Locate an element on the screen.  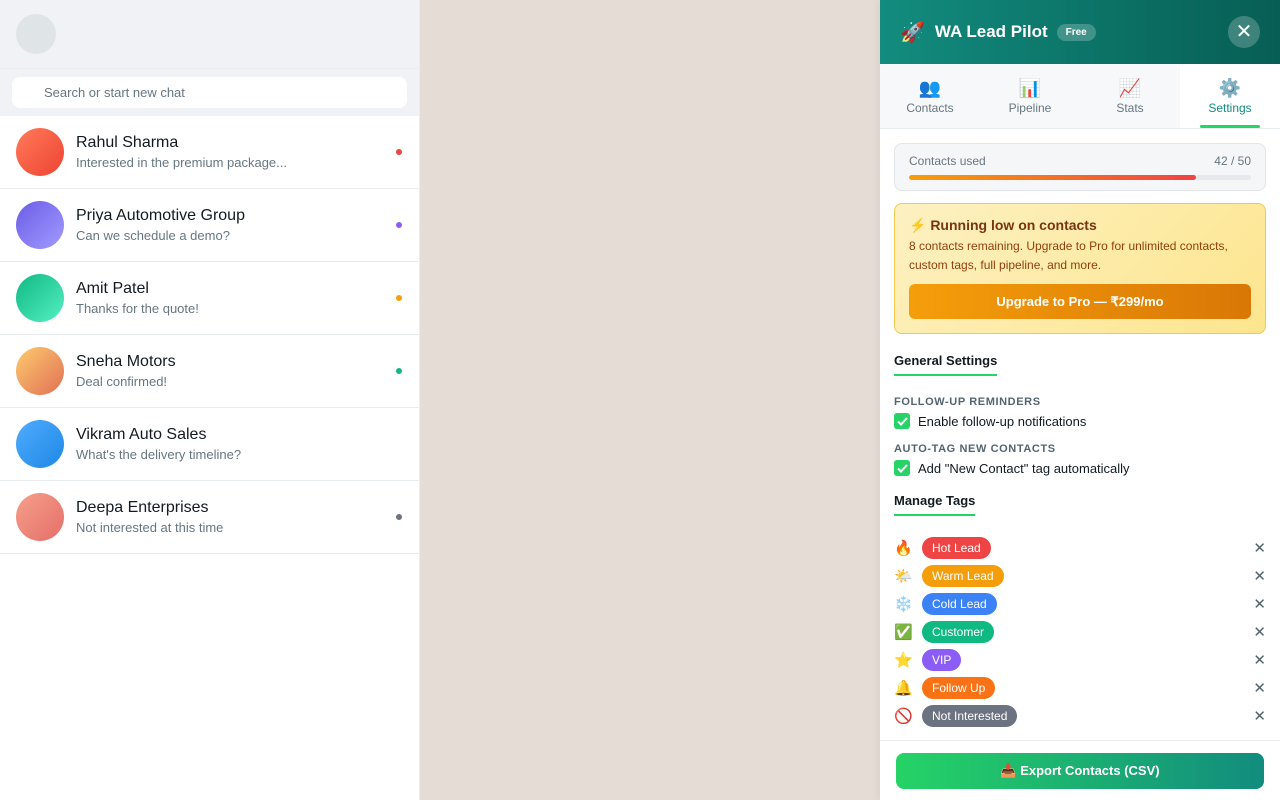
autotag-option-label: Add "New Contact" tag automatically is located at coordinates (1024, 468).